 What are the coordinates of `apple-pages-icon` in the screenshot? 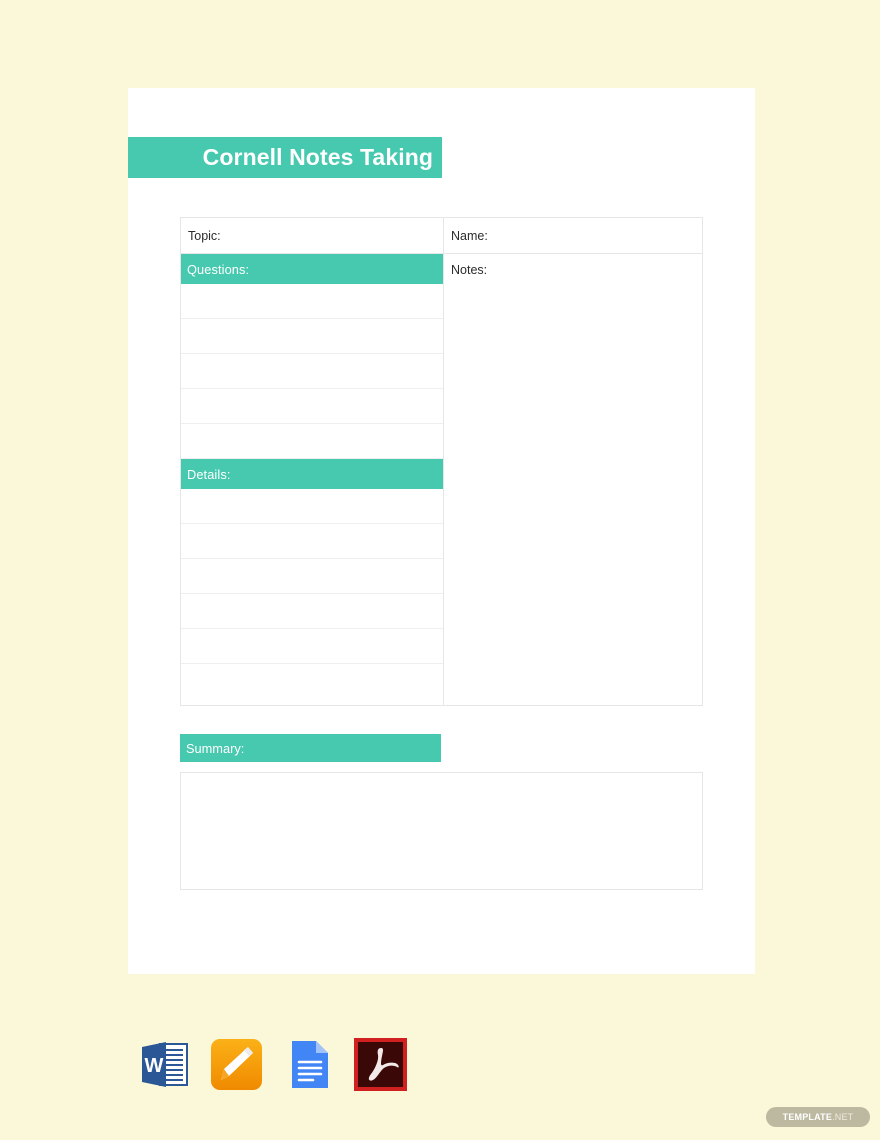 It's located at (236, 1064).